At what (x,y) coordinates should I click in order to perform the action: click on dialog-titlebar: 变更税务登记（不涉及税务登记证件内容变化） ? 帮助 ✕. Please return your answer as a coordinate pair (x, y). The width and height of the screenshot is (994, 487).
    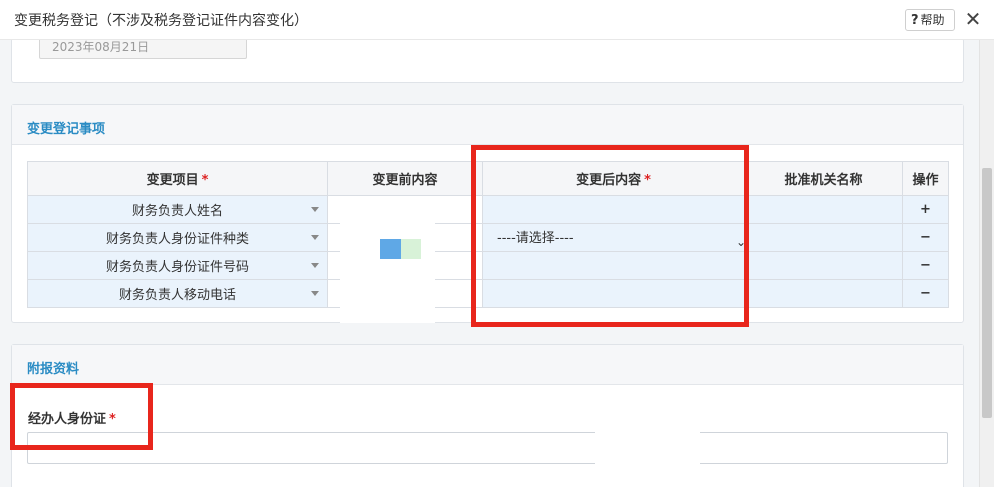
    Looking at the image, I should click on (497, 20).